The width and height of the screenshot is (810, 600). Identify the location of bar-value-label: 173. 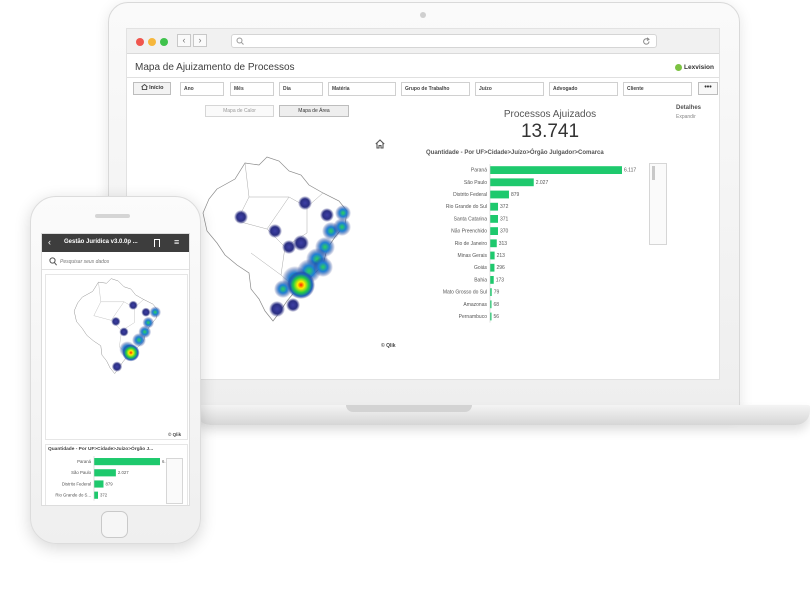
(500, 280).